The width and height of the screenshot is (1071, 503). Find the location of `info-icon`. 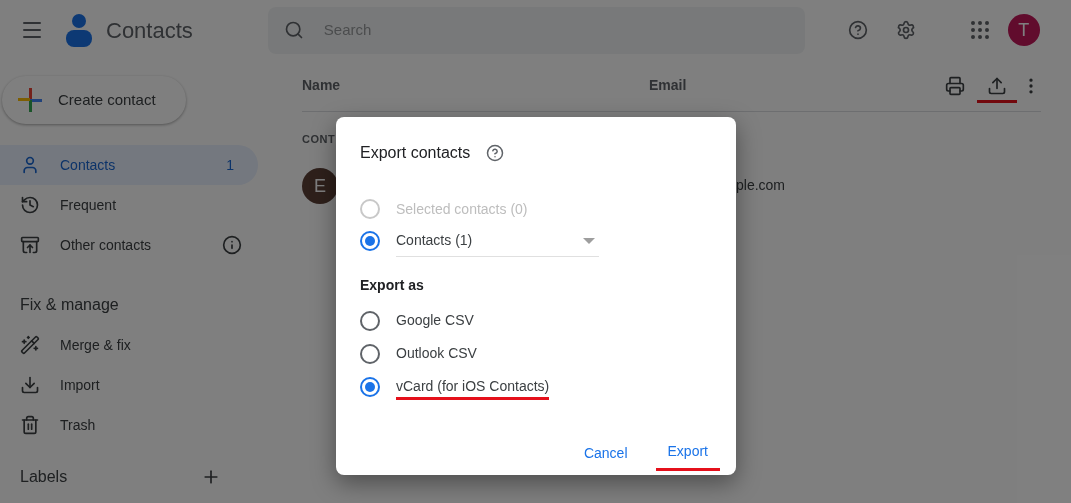

info-icon is located at coordinates (232, 245).